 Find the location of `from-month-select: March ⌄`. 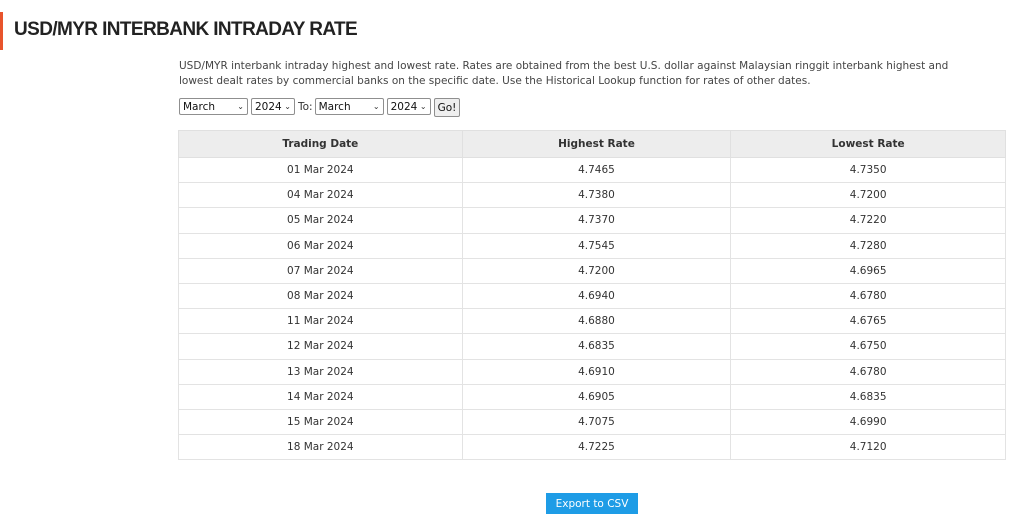

from-month-select: March ⌄ is located at coordinates (213, 106).